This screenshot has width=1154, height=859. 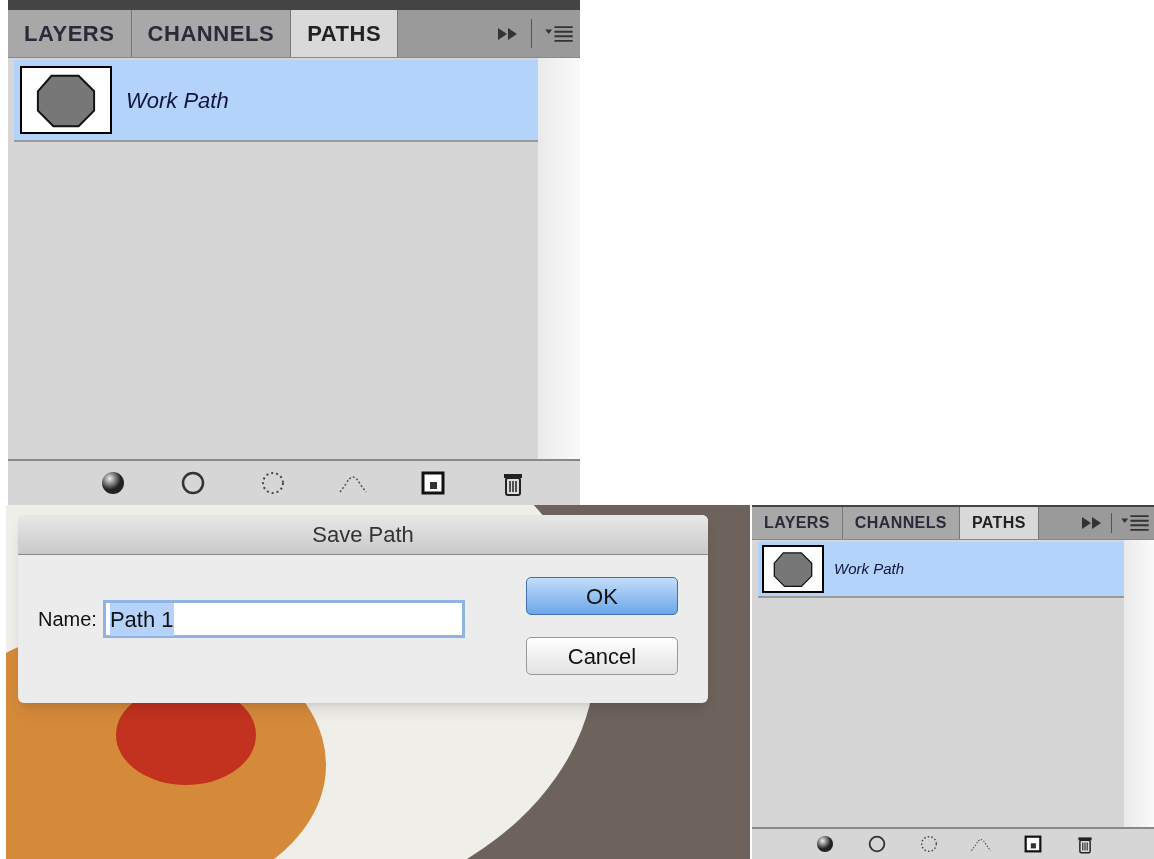 What do you see at coordinates (363, 535) in the screenshot?
I see `dialog-title: Save Path` at bounding box center [363, 535].